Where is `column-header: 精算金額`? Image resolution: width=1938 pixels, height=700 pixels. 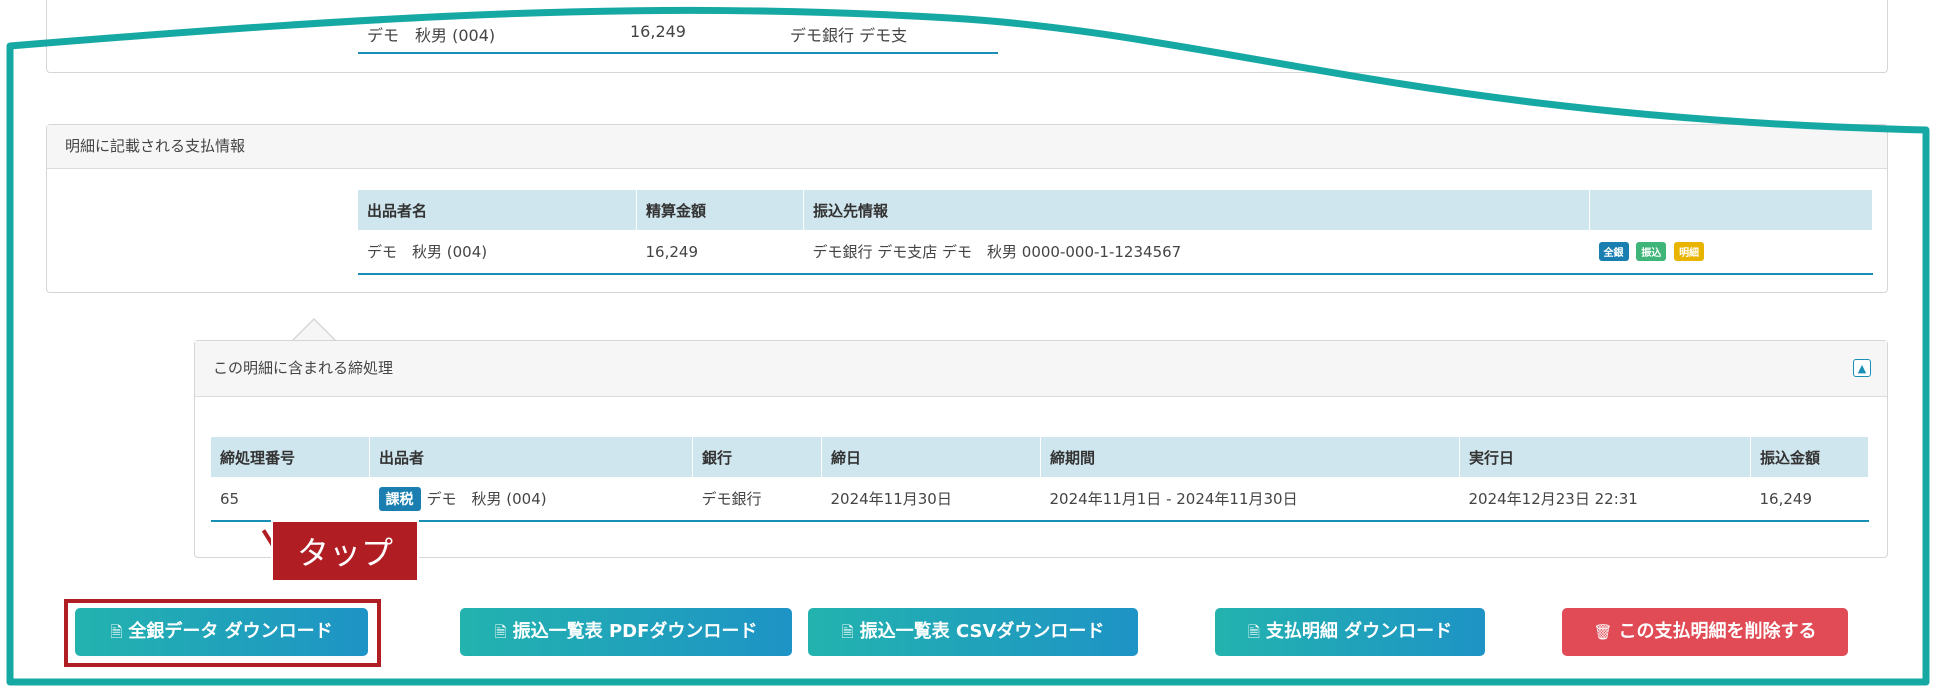
column-header: 精算金額 is located at coordinates (720, 210).